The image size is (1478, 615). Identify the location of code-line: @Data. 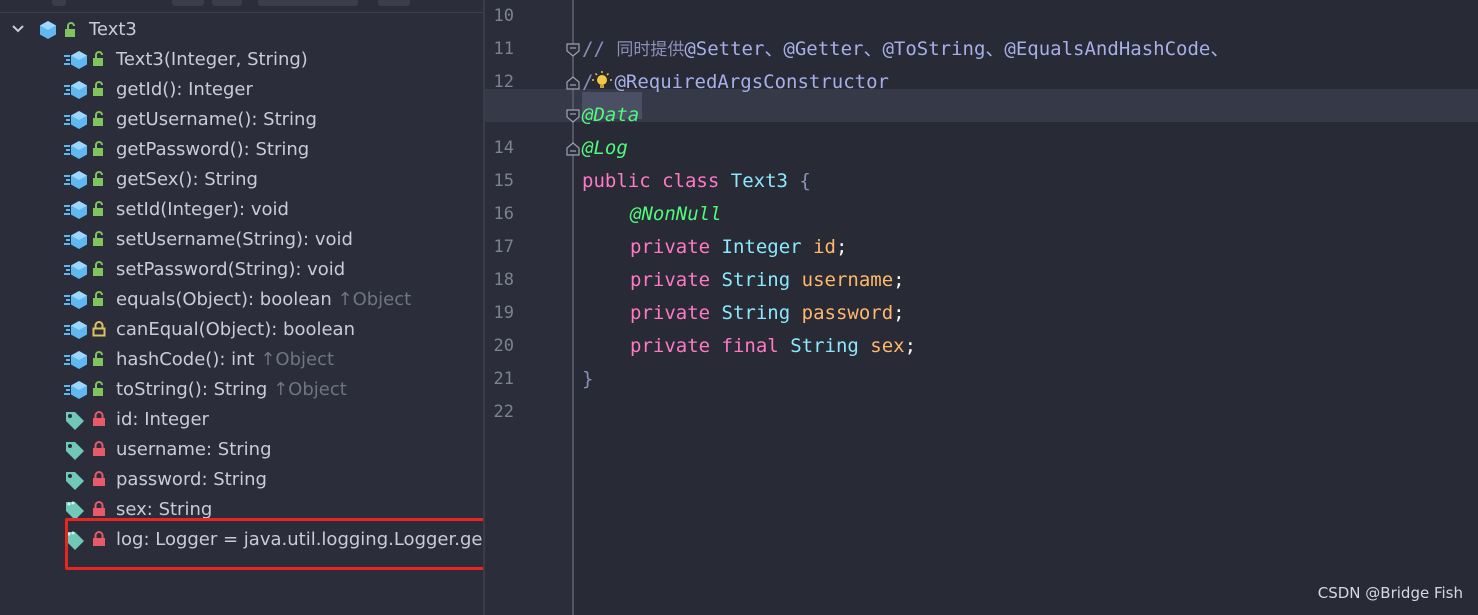
(610, 115).